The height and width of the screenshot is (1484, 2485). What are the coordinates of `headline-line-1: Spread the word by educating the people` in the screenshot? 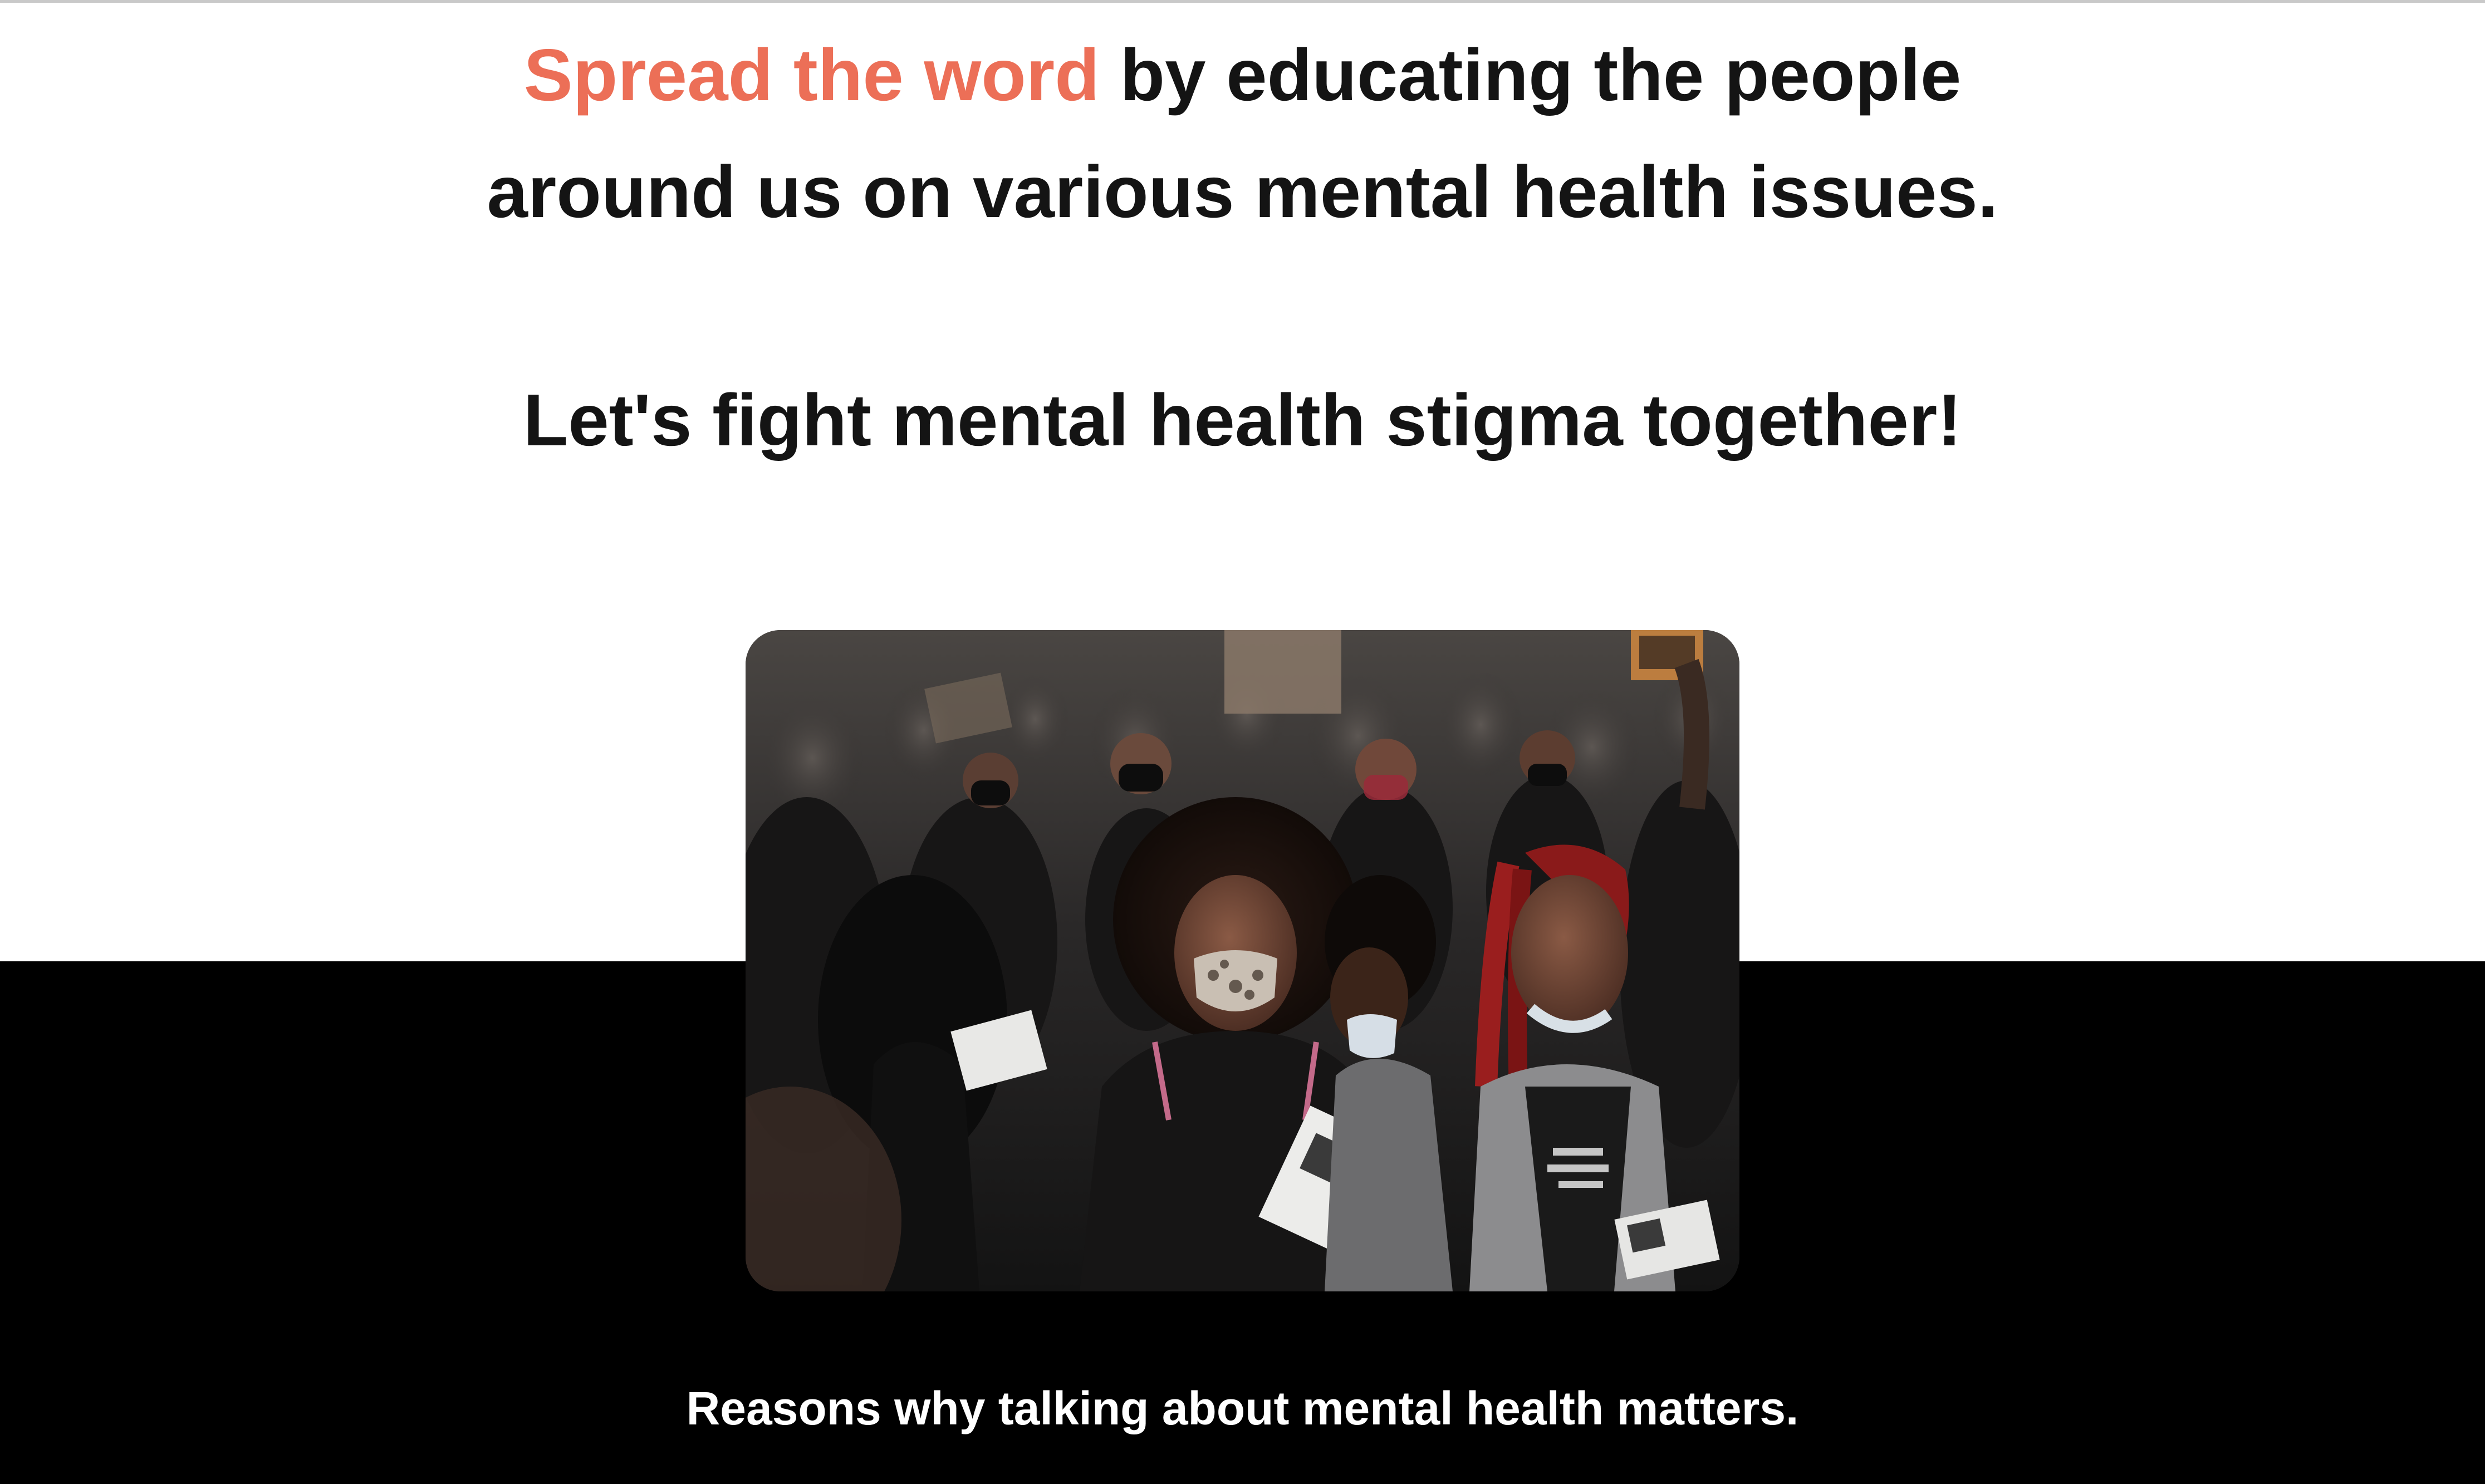 It's located at (1242, 76).